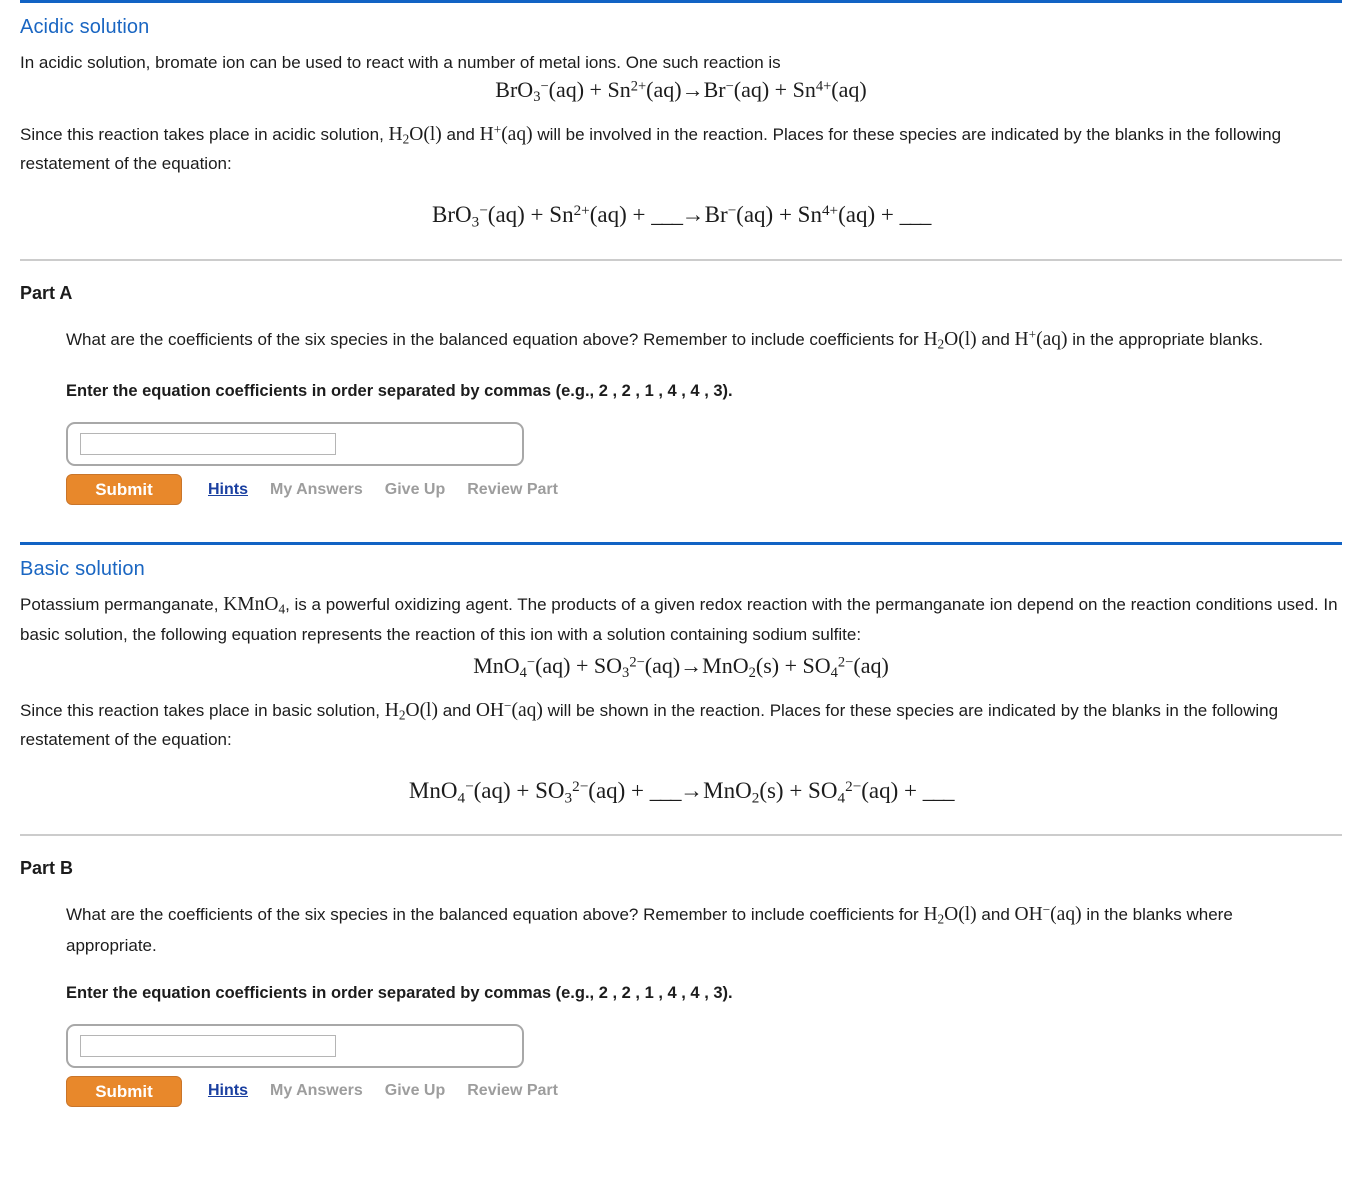 The height and width of the screenshot is (1186, 1362). I want to click on part-b-hints-link: Hints, so click(228, 1091).